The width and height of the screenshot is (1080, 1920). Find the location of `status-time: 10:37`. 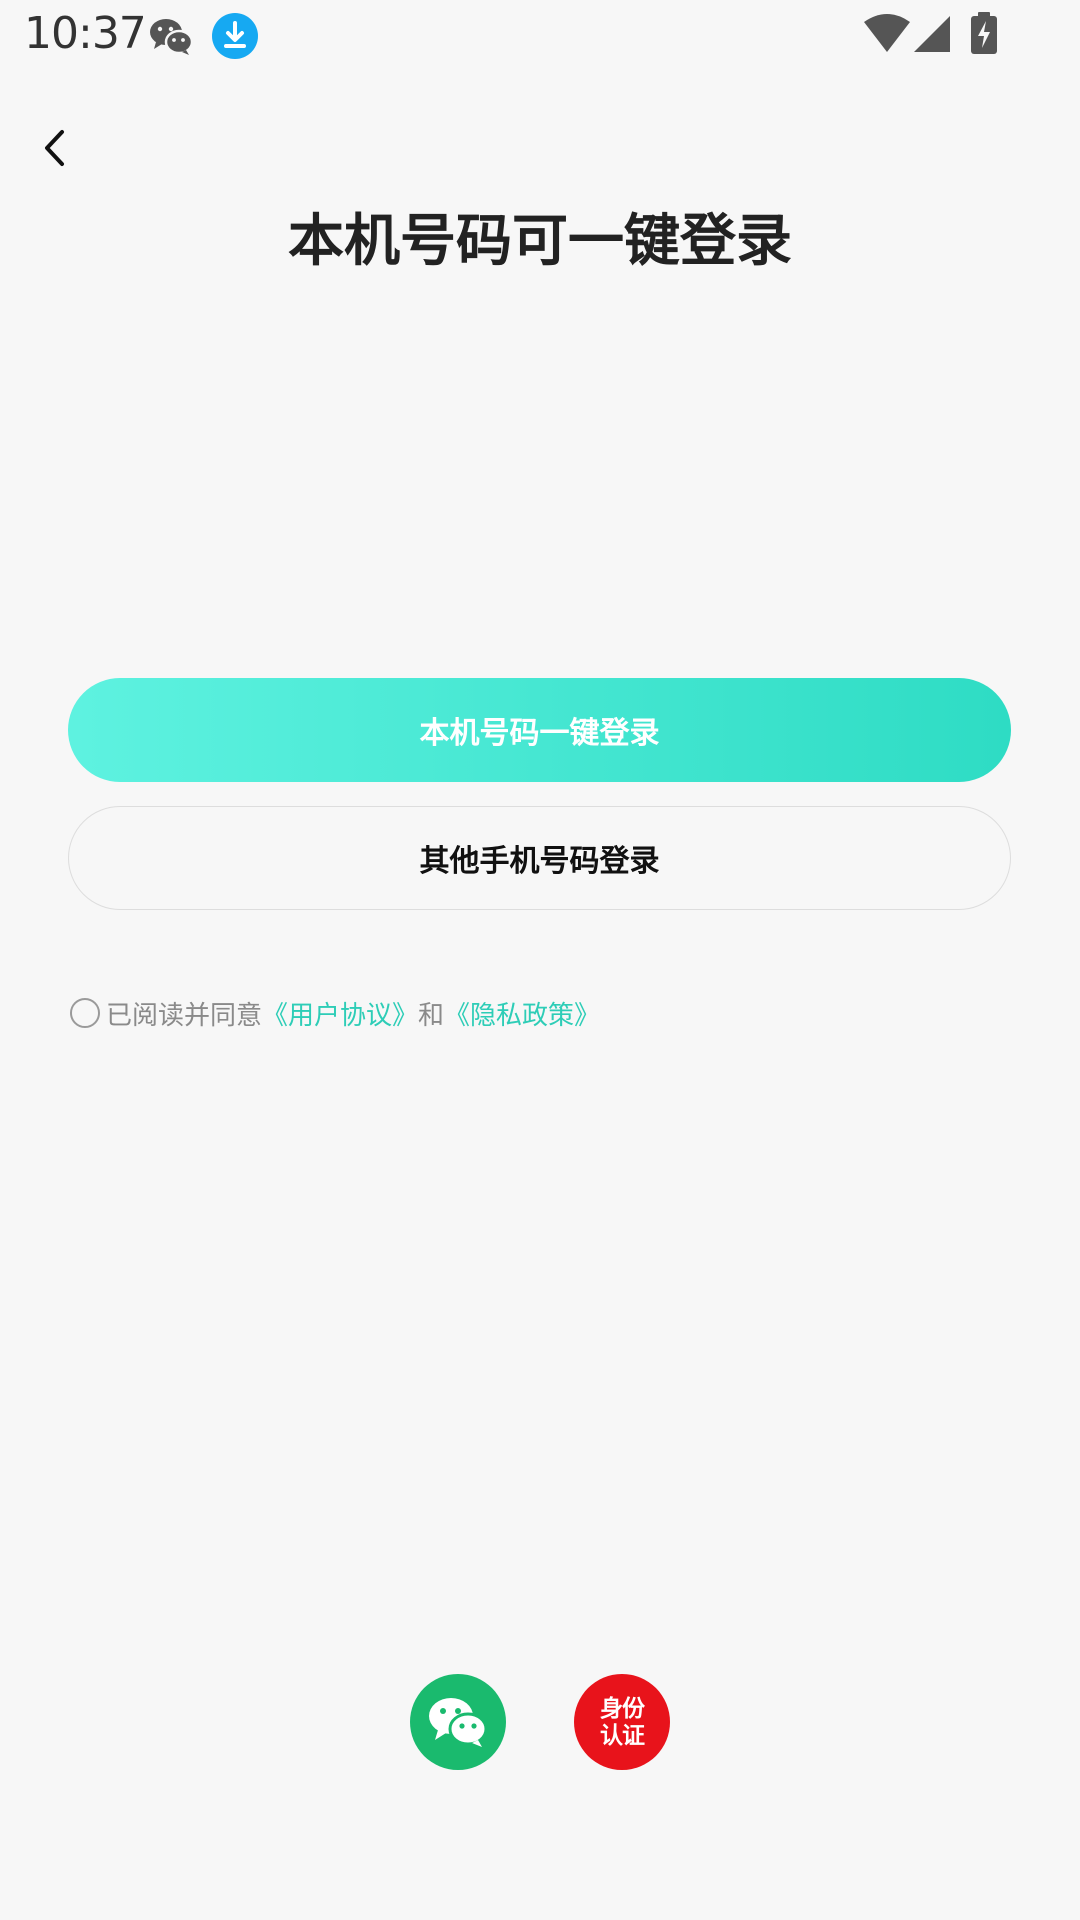

status-time: 10:37 is located at coordinates (85, 33).